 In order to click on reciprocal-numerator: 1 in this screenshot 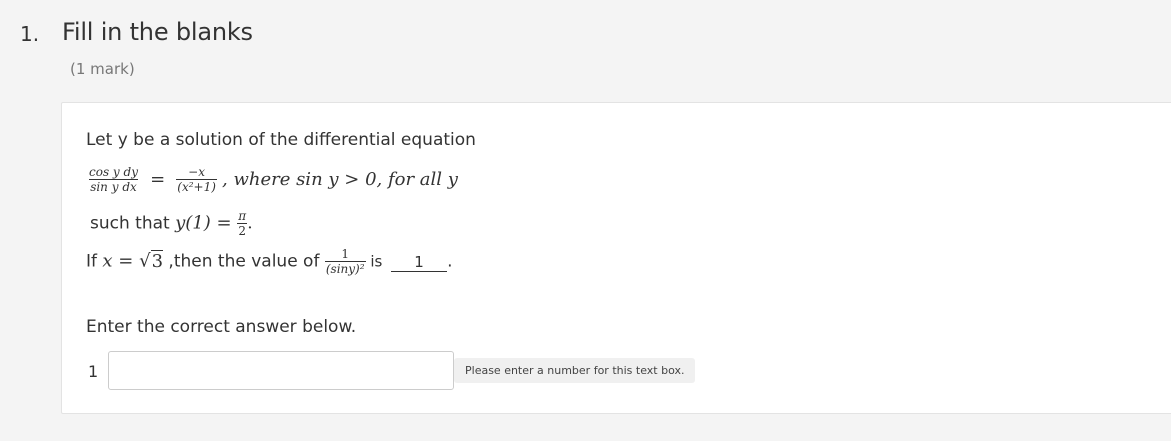, I will do `click(345, 254)`.